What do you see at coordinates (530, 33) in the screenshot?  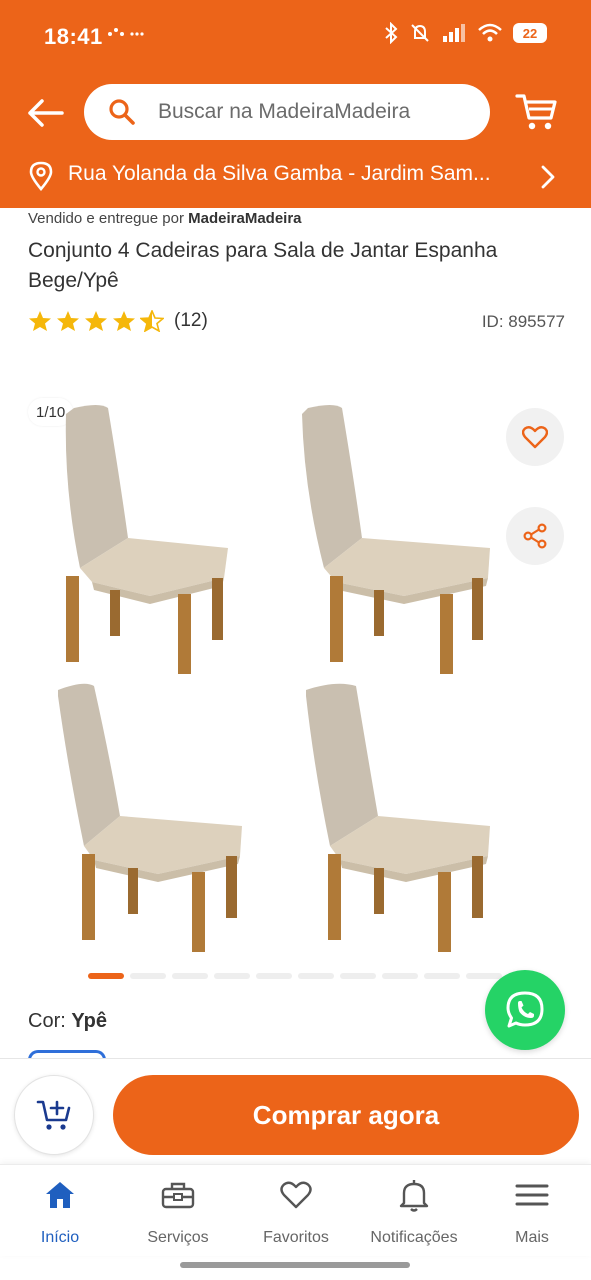 I see `battery-indicator: 22` at bounding box center [530, 33].